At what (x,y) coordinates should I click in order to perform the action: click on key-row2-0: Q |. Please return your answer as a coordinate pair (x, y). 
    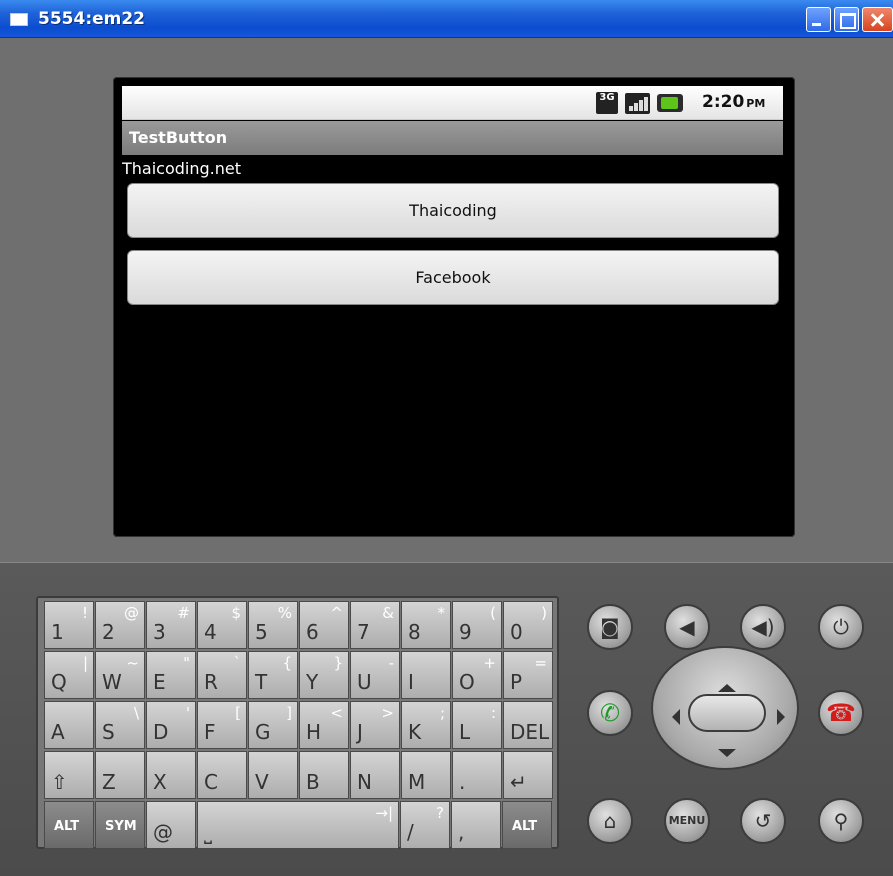
    Looking at the image, I should click on (69, 675).